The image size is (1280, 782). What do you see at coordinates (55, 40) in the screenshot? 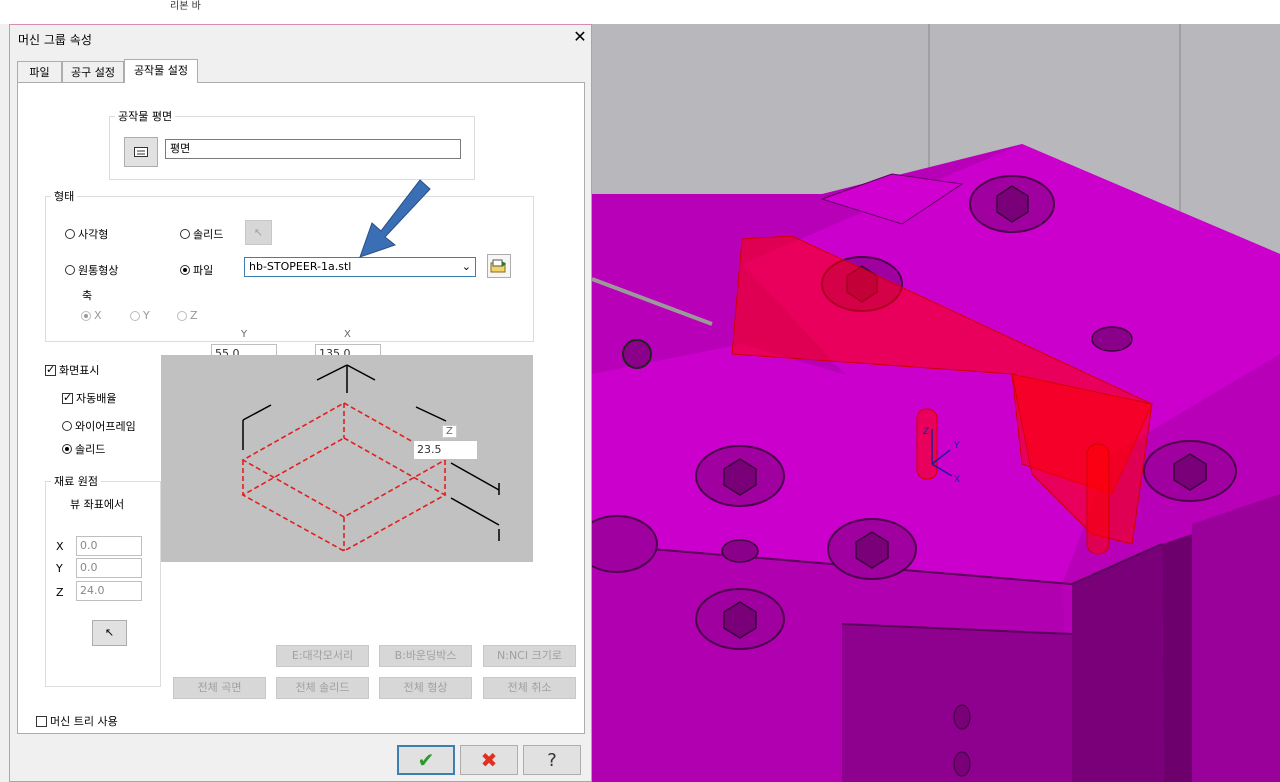
I see `dialog-title: 머신 그룹 속성` at bounding box center [55, 40].